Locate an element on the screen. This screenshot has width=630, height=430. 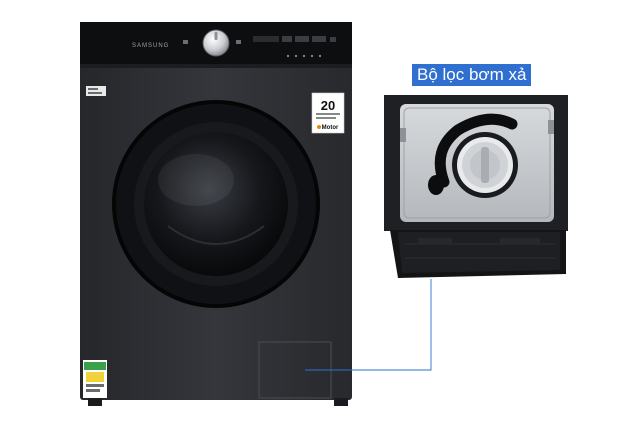
start-button-icon is located at coordinates (238, 42).